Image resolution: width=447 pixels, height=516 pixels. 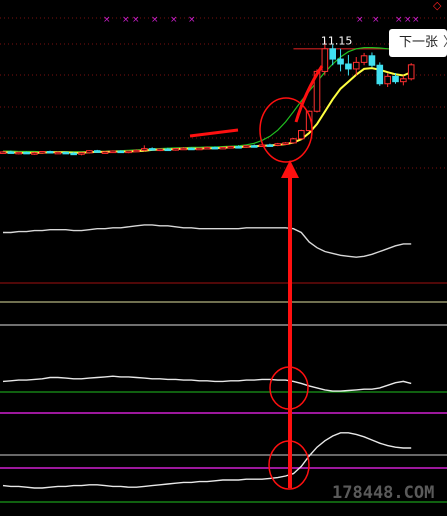 I want to click on diamond-icon: ◇, so click(x=437, y=6).